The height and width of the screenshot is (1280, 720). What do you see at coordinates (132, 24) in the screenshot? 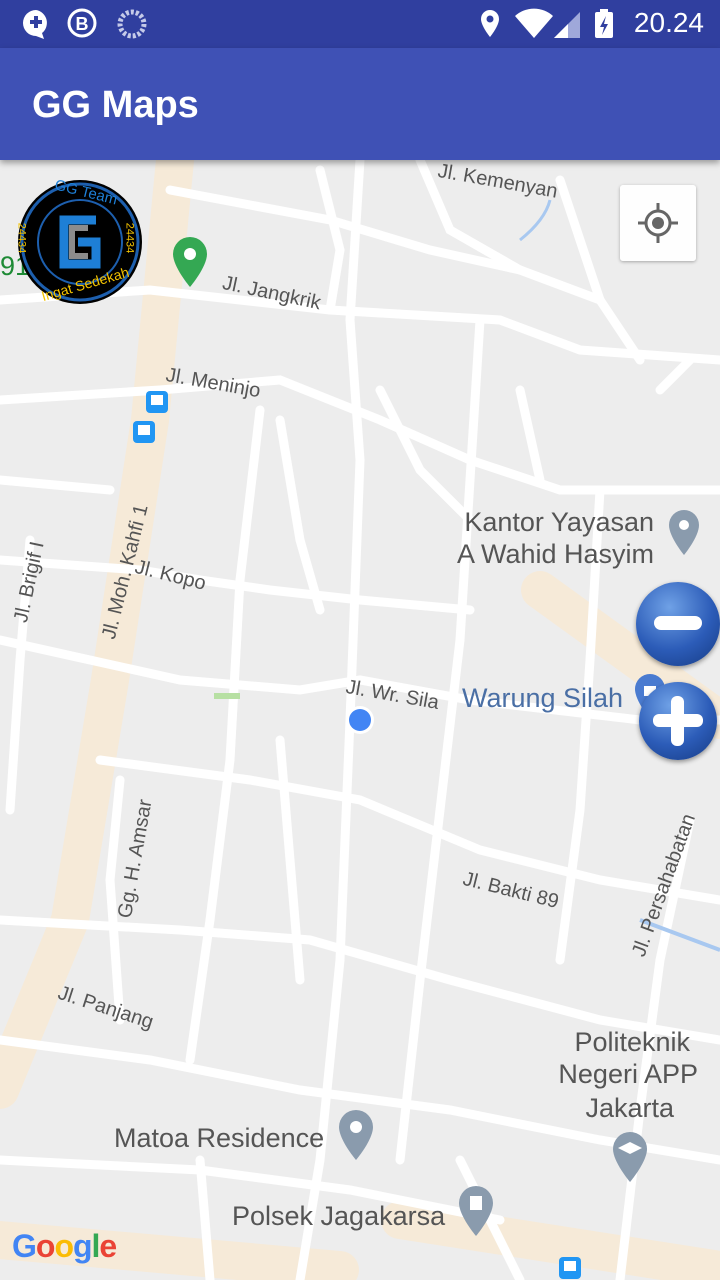
I see `loading-icon` at bounding box center [132, 24].